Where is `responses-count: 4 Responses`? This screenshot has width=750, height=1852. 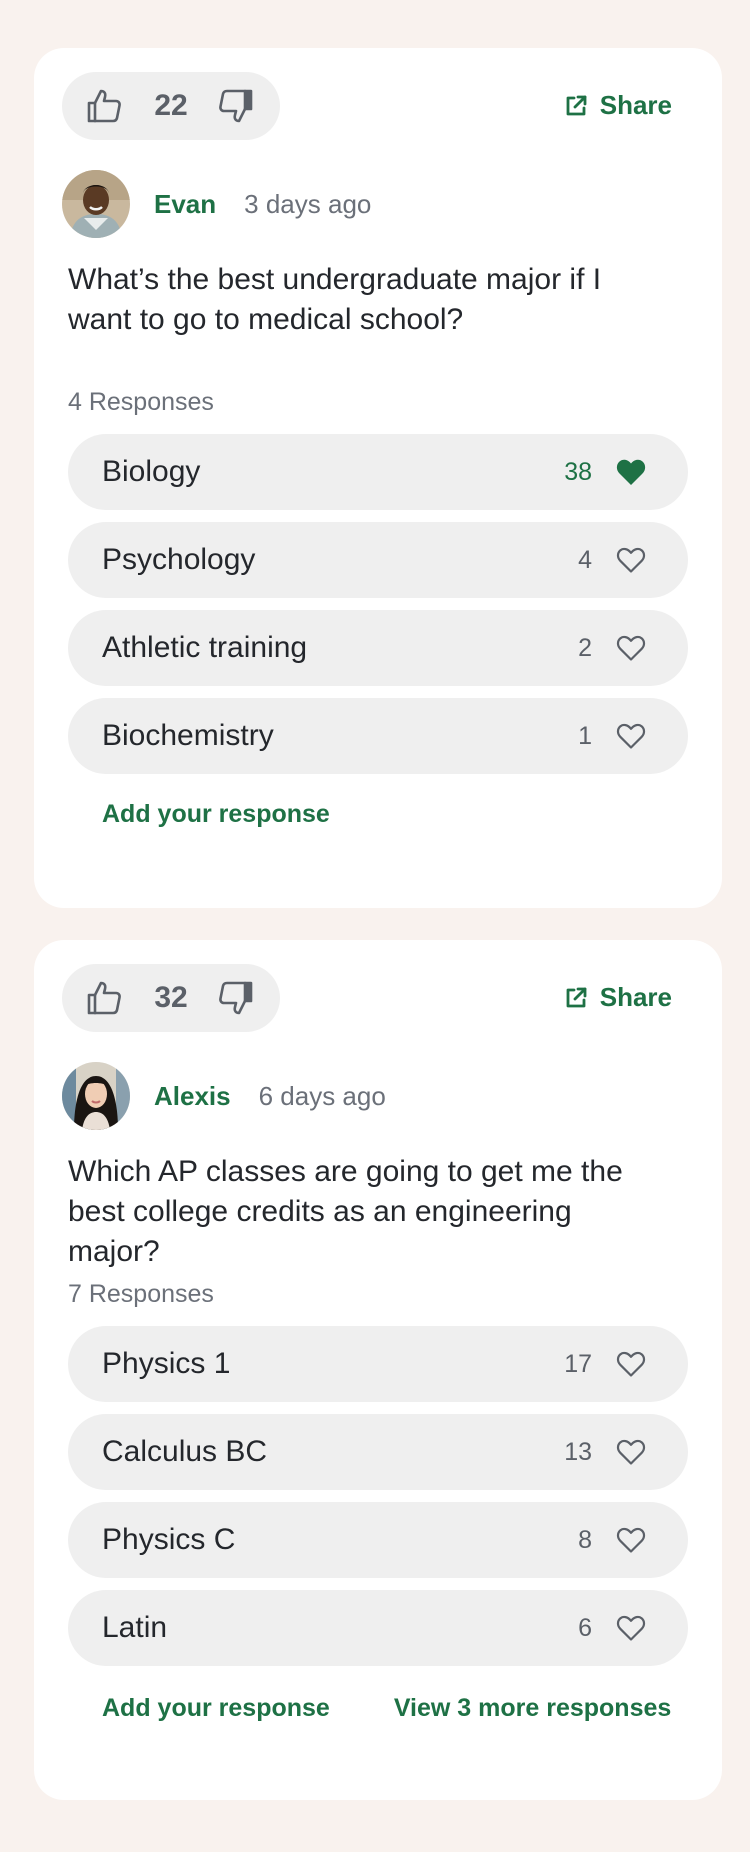 responses-count: 4 Responses is located at coordinates (141, 402).